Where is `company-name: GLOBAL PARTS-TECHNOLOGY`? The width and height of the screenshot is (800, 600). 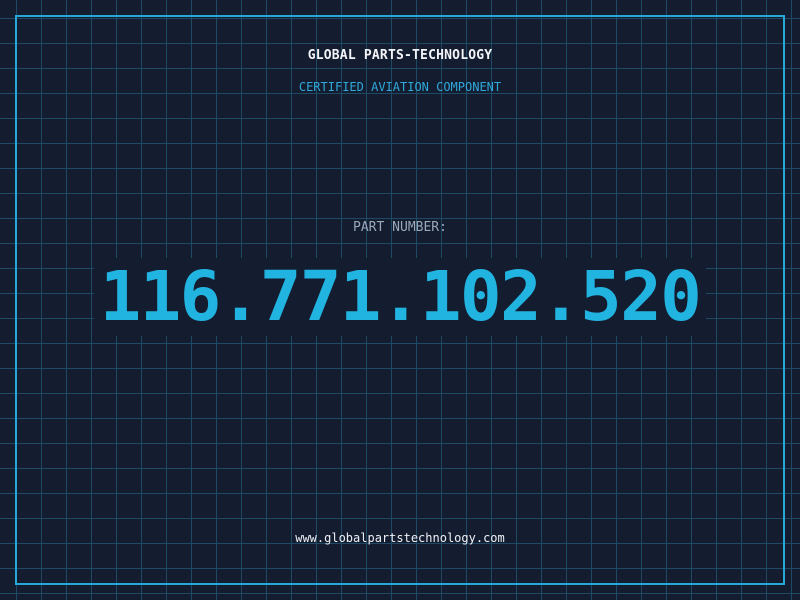
company-name: GLOBAL PARTS-TECHNOLOGY is located at coordinates (400, 55).